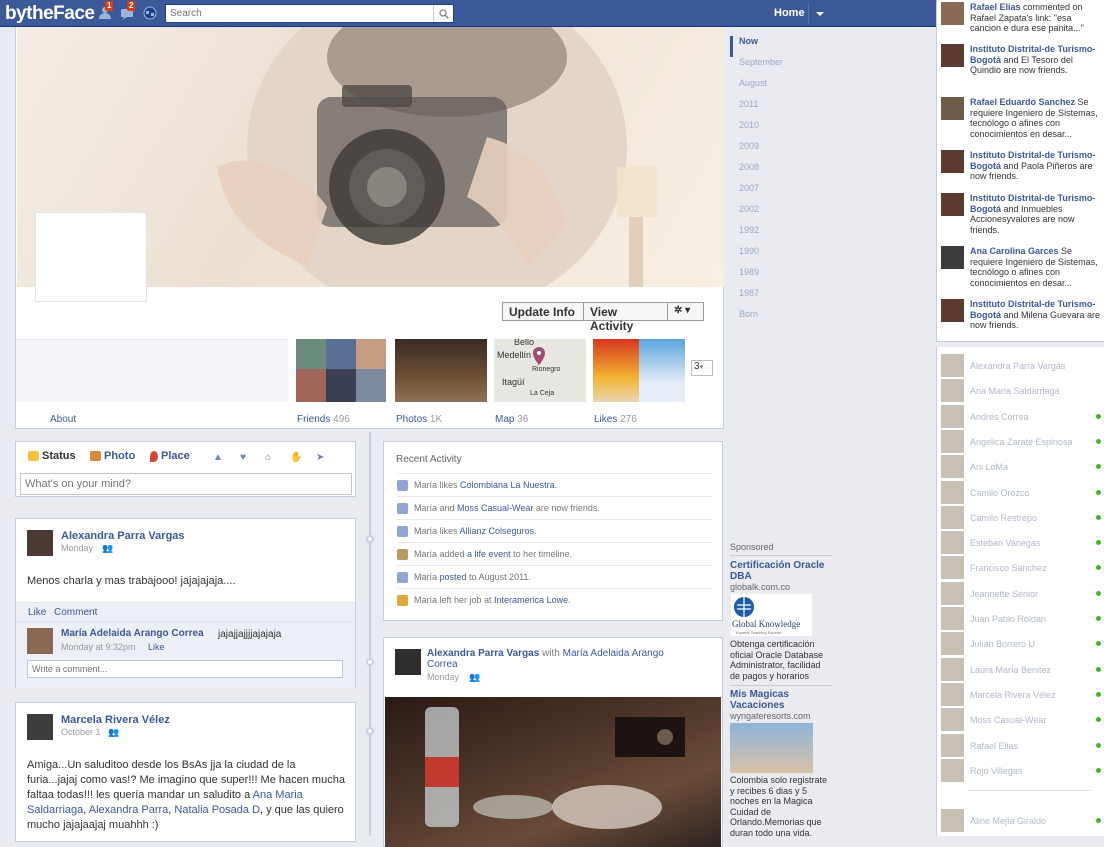  What do you see at coordinates (1021, 441) in the screenshot?
I see `chat-contact: Angelica Zarate Espinosa` at bounding box center [1021, 441].